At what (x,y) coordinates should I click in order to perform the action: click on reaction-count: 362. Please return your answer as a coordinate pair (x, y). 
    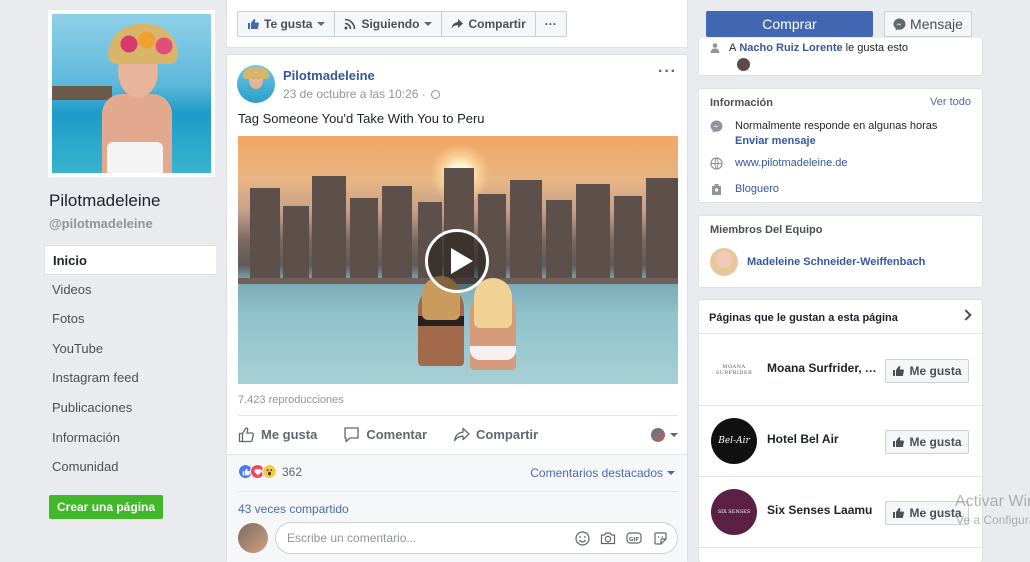
    Looking at the image, I should click on (292, 471).